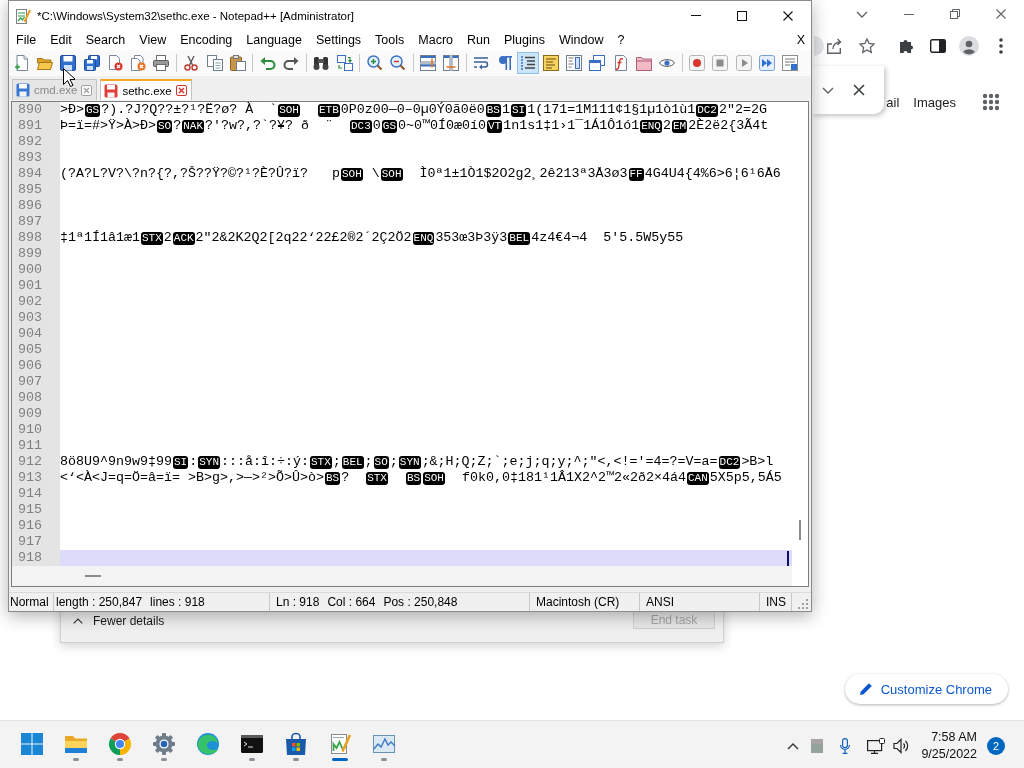  I want to click on menu-item: Language, so click(274, 40).